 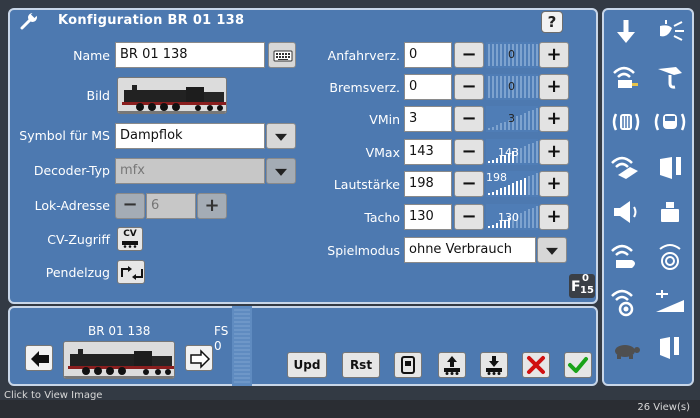 I want to click on crane-hook-icon, so click(x=670, y=77).